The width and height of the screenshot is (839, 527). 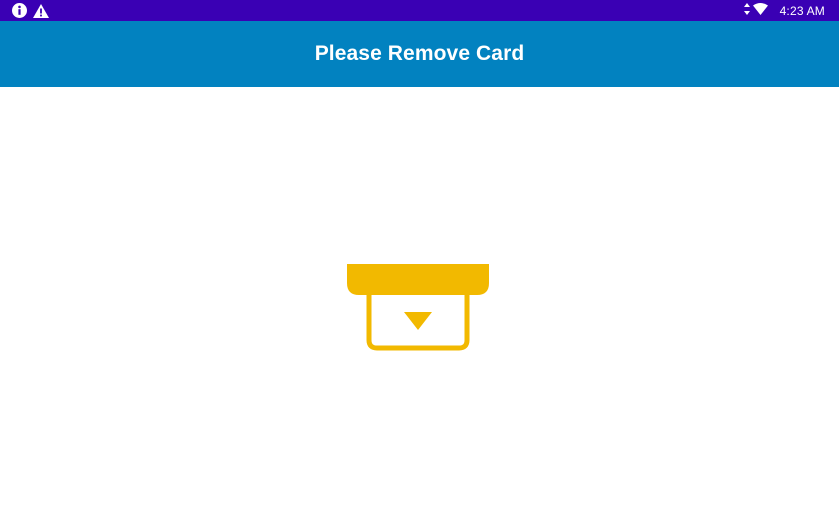 I want to click on status-left-icons, so click(x=30, y=10).